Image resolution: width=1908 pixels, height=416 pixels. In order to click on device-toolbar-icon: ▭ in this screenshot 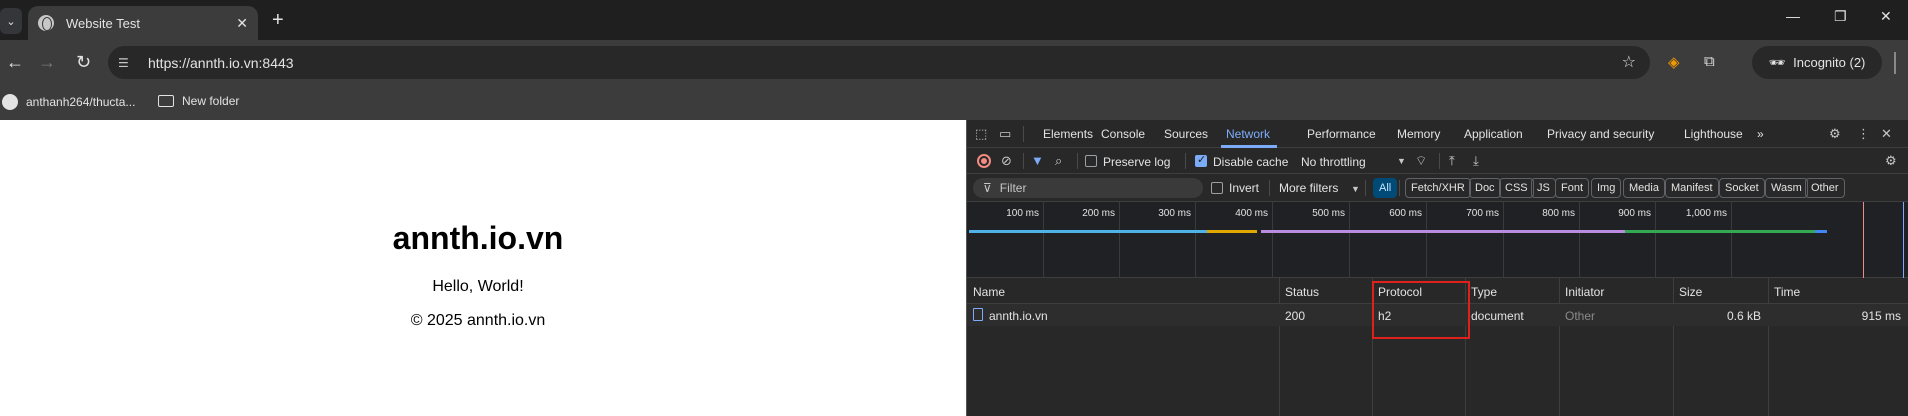, I will do `click(1005, 134)`.